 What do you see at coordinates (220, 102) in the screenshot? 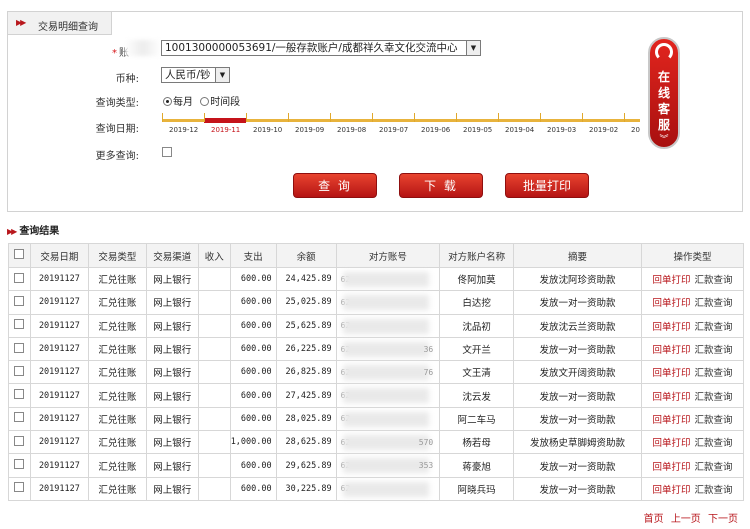
I see `radio-period: 时间段` at bounding box center [220, 102].